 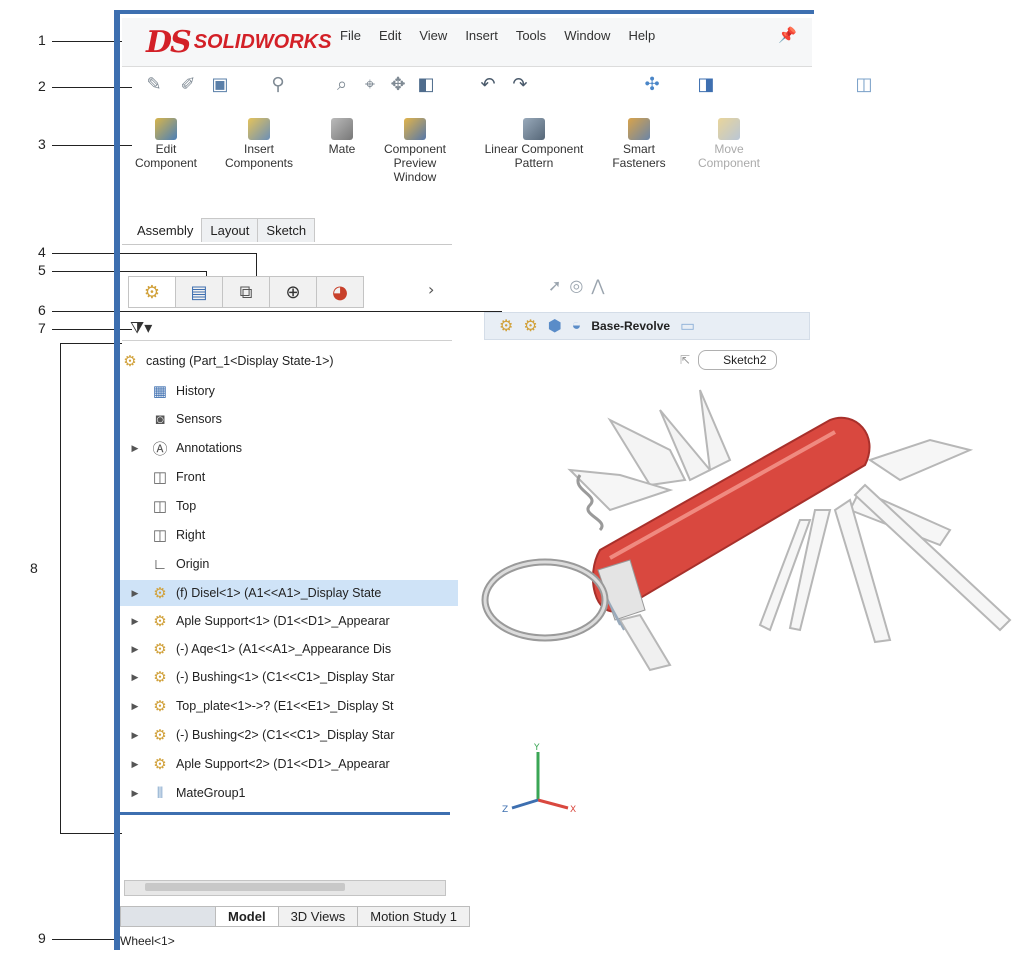 I want to click on key-ring, so click(x=545, y=600).